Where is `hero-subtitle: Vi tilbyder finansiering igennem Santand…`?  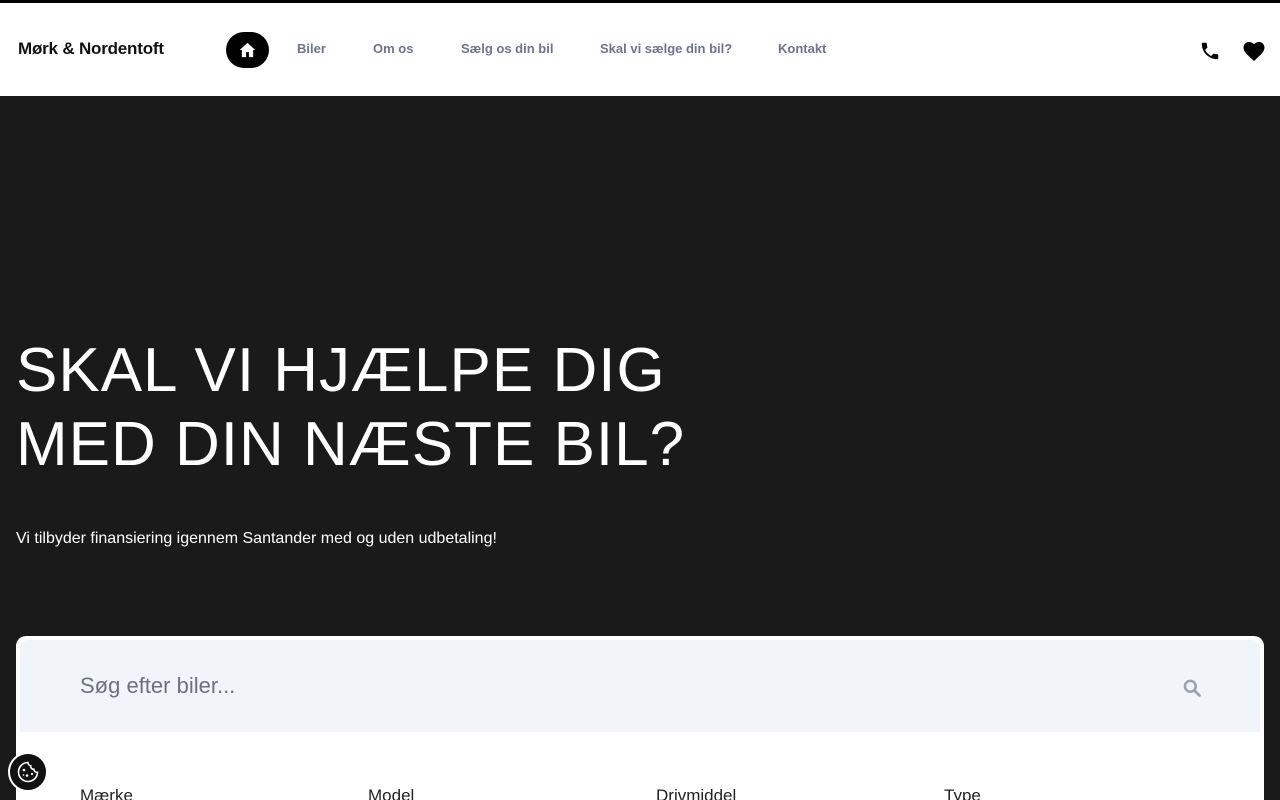 hero-subtitle: Vi tilbyder finansiering igennem Santand… is located at coordinates (256, 538).